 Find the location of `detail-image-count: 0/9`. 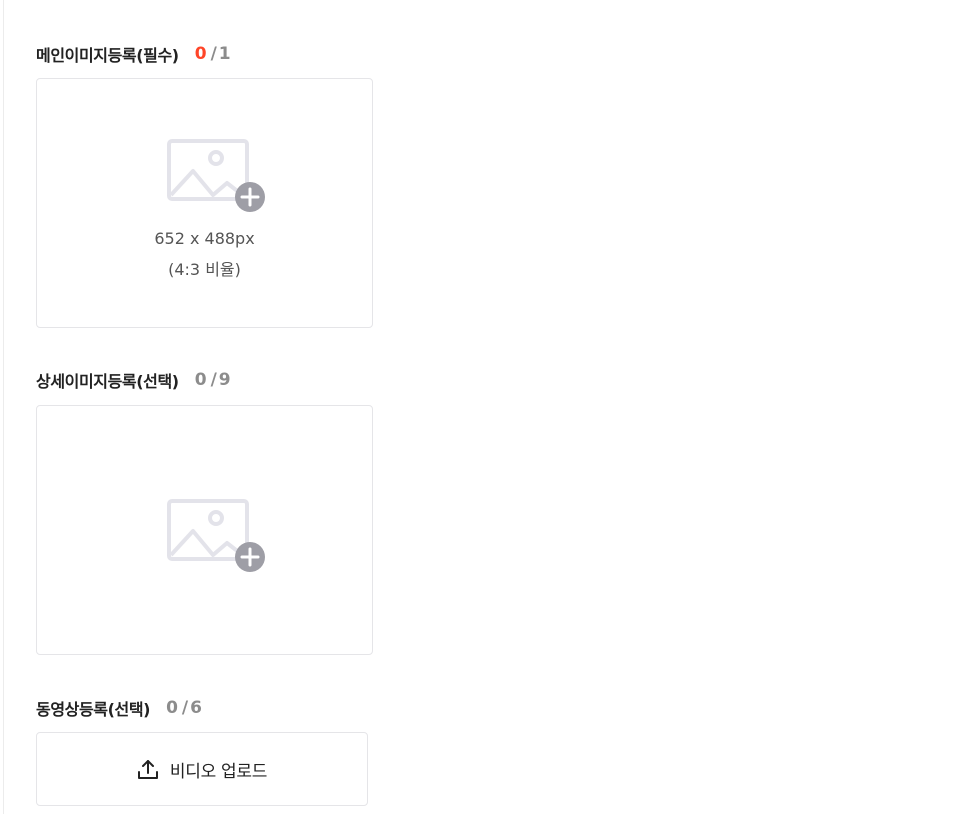

detail-image-count: 0/9 is located at coordinates (213, 380).